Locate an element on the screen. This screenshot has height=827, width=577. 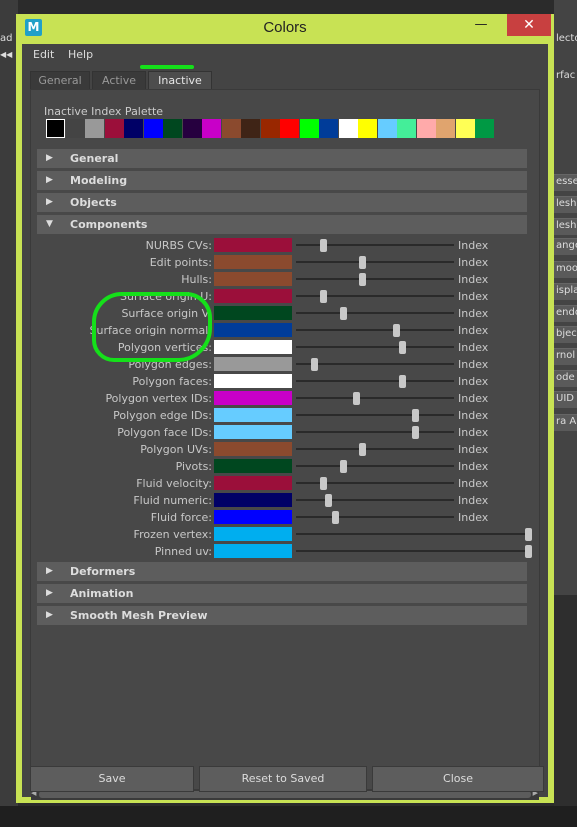
menu-help: Help is located at coordinates (80, 54).